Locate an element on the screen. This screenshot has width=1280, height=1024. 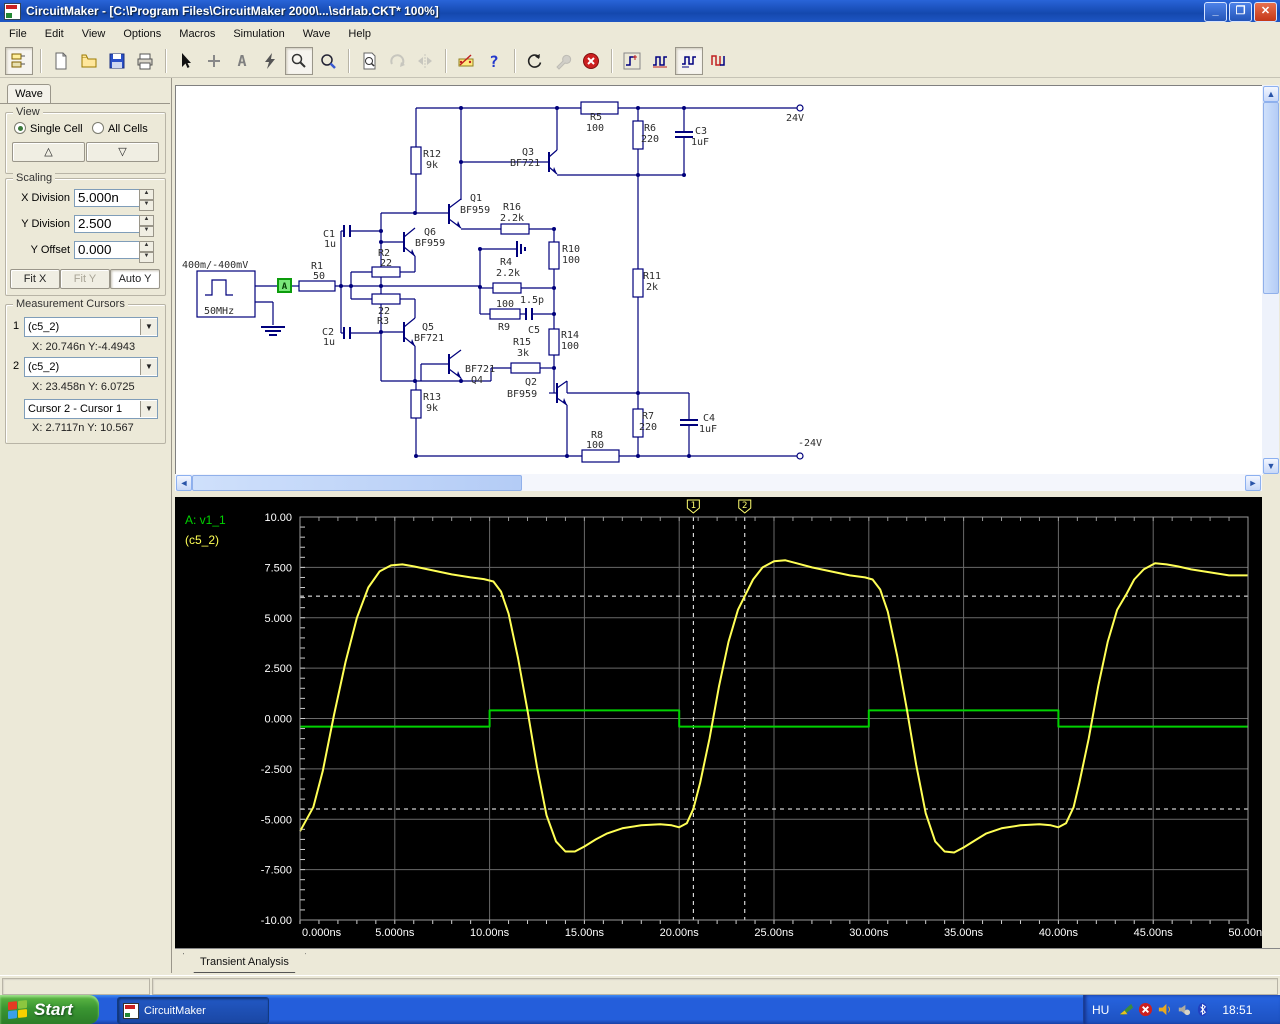
security-alert-icon is located at coordinates (1145, 1009).